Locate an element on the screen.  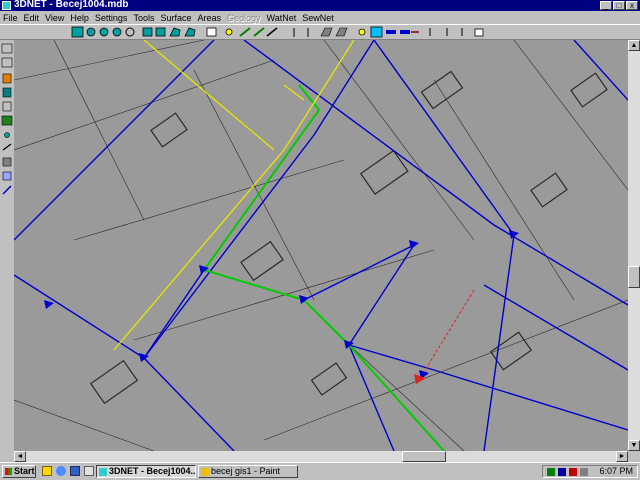
menu-help: Help is located at coordinates (79, 18).